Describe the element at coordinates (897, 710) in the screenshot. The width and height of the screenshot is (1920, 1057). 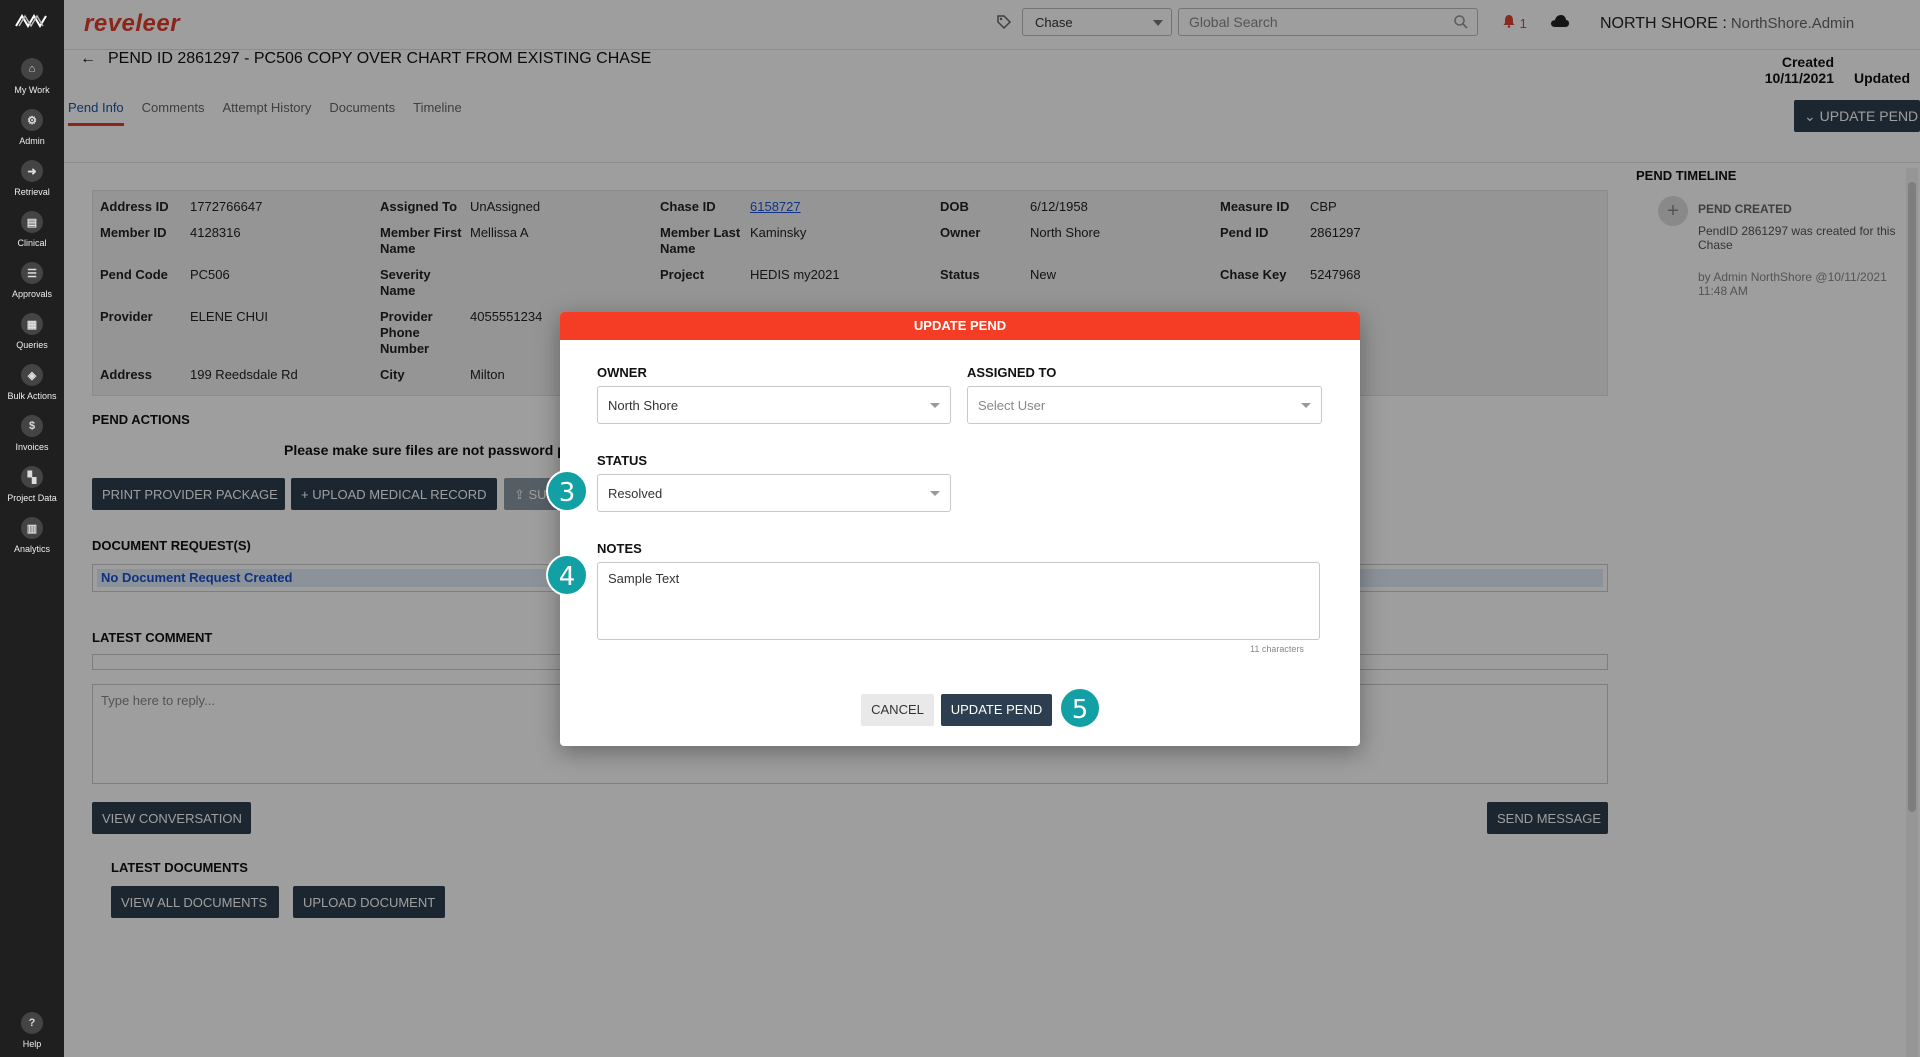
I see `cancel-button: CANCEL` at that location.